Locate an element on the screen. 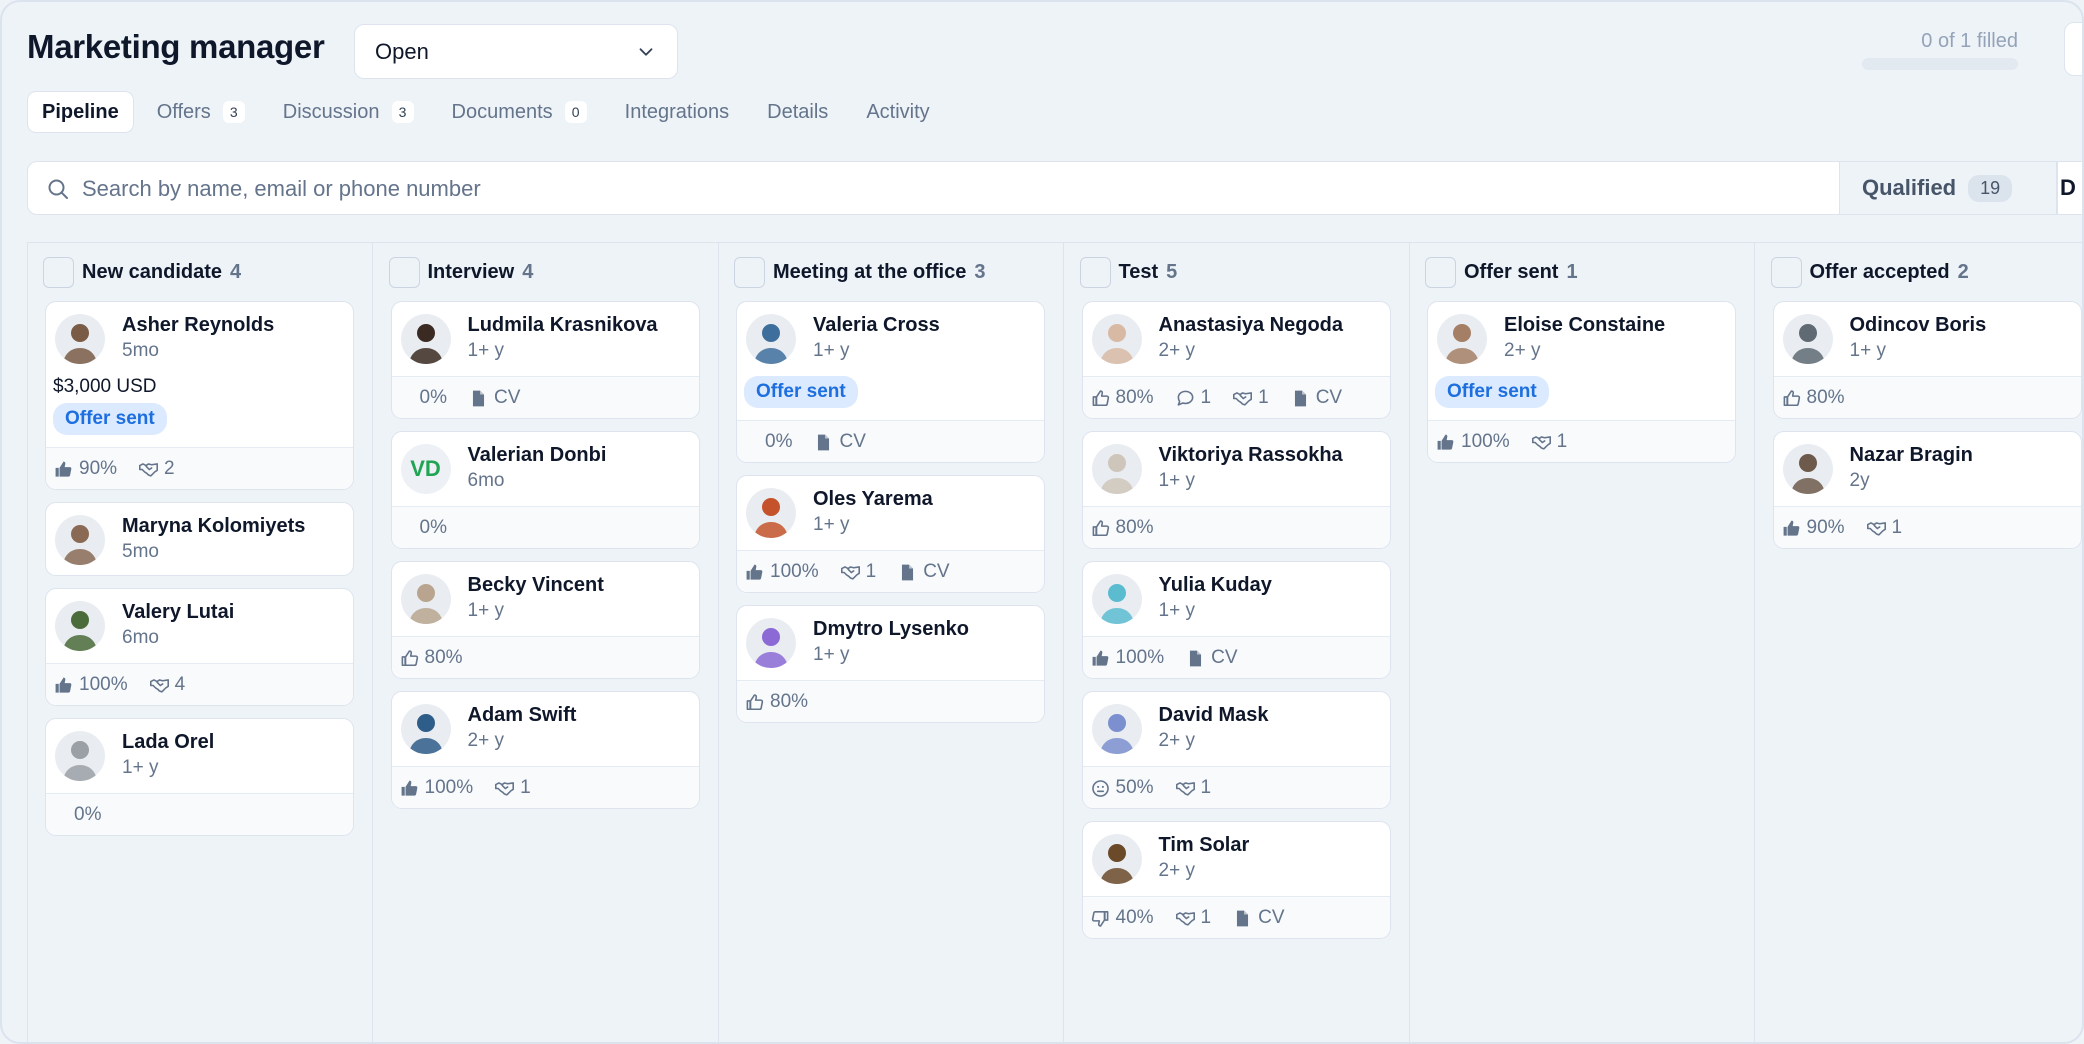 Image resolution: width=2084 pixels, height=1044 pixels. tab-label: Offers is located at coordinates (183, 111).